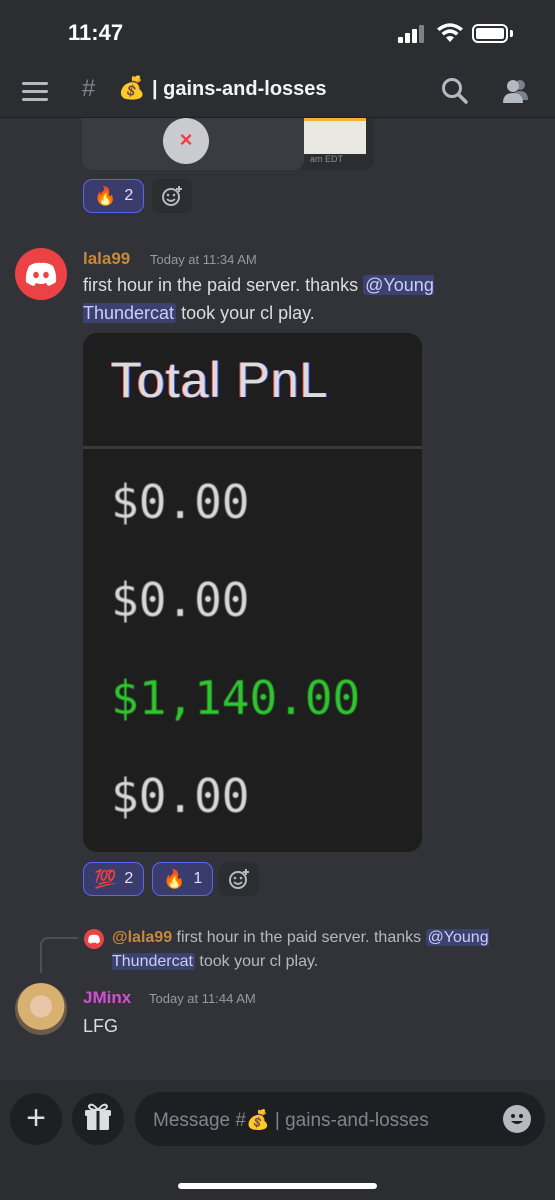 Image resolution: width=555 pixels, height=1200 pixels. Describe the element at coordinates (199, 1120) in the screenshot. I see `placeholder-text: Message #` at that location.